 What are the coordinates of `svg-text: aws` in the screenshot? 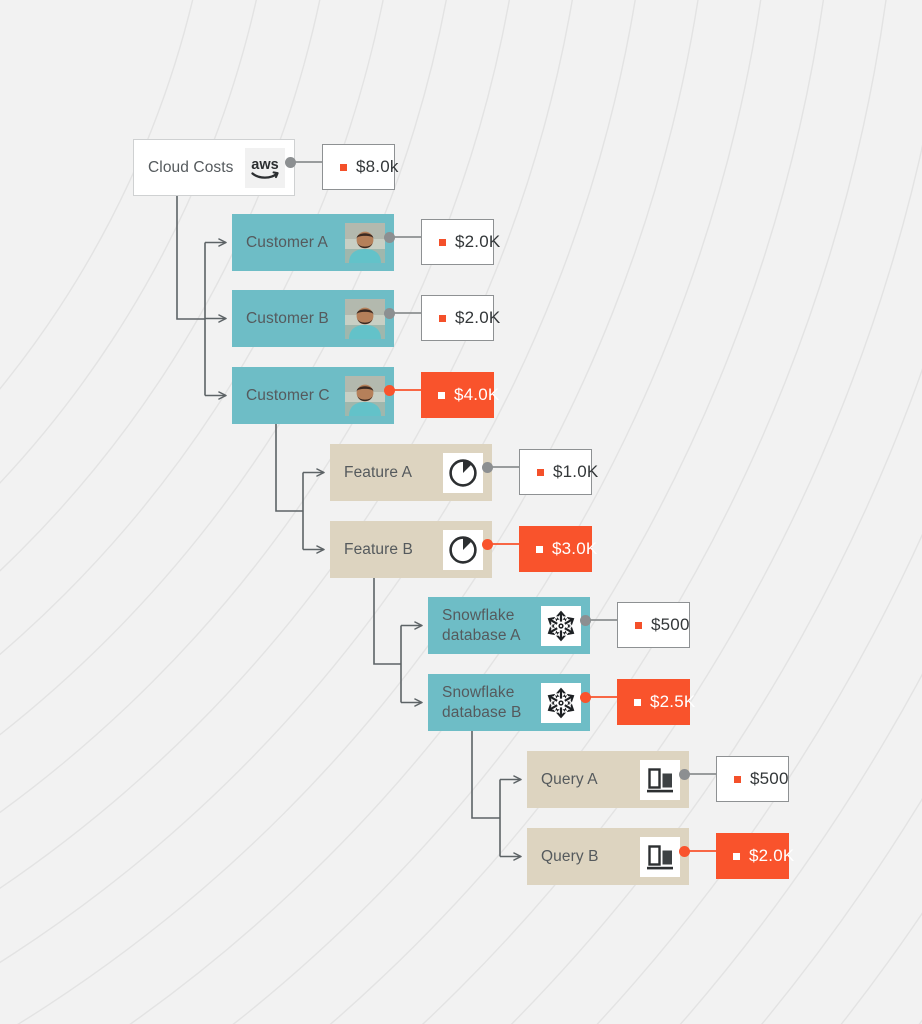 It's located at (264, 165).